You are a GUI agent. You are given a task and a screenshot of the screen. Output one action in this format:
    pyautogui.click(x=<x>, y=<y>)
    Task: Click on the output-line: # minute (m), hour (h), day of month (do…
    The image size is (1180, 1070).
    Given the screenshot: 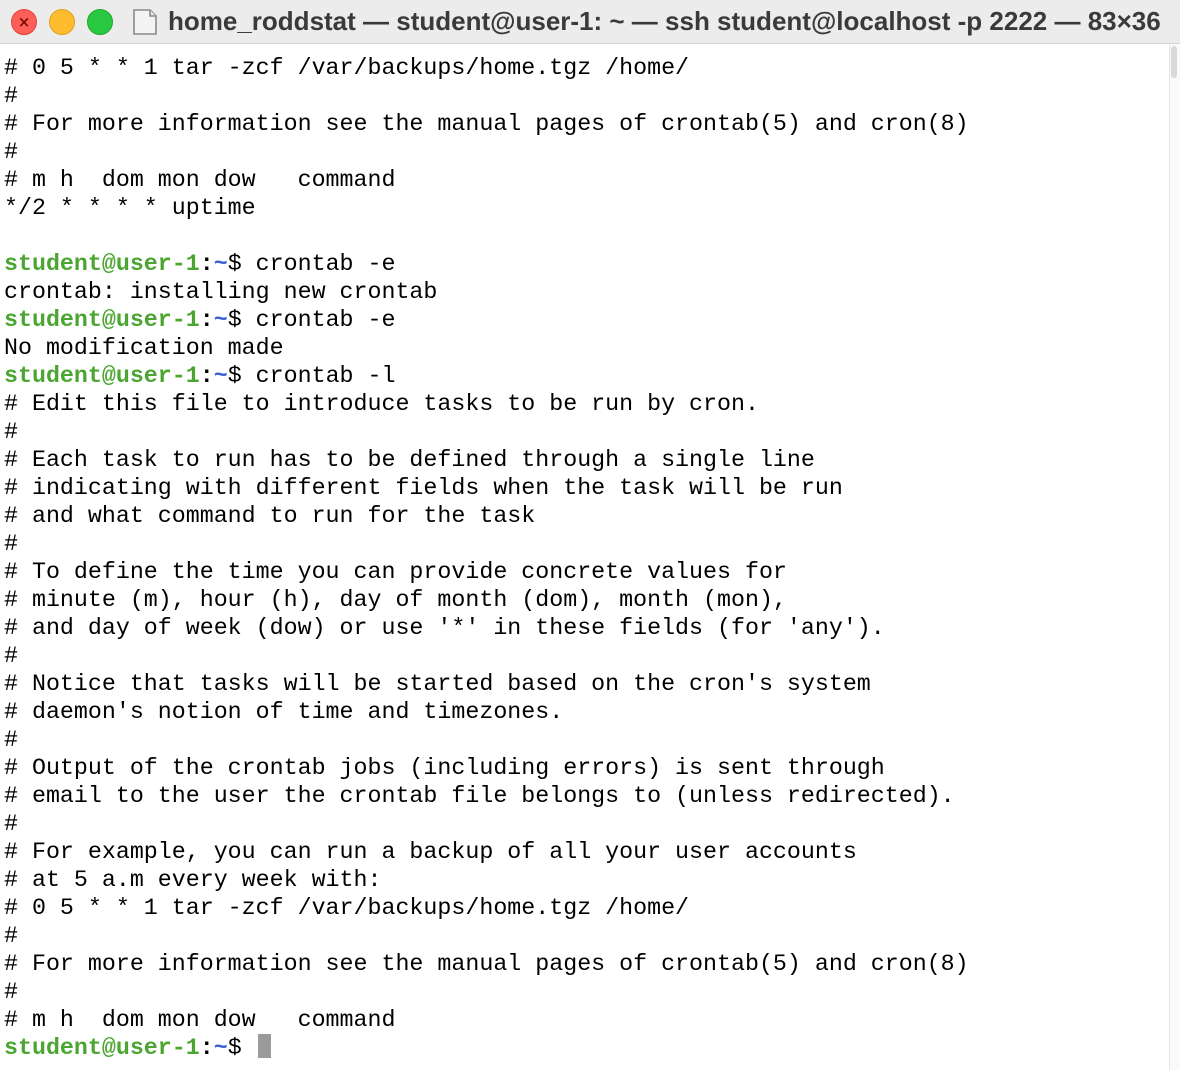 What is the action you would take?
    pyautogui.click(x=395, y=600)
    